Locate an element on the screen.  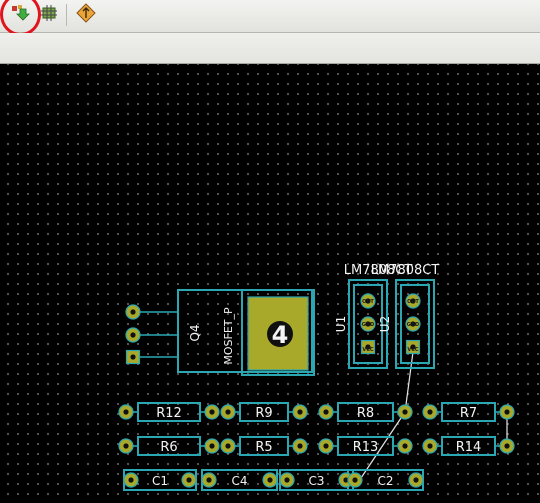
capacitor-c2-label: C2 is located at coordinates (385, 481).